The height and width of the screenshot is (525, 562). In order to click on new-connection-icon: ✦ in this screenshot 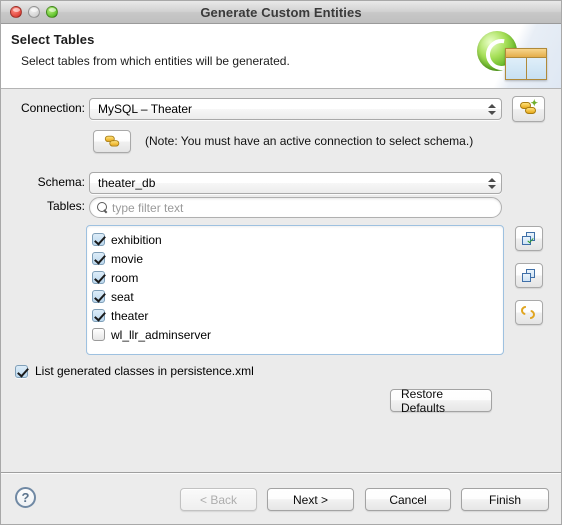, I will do `click(529, 107)`.